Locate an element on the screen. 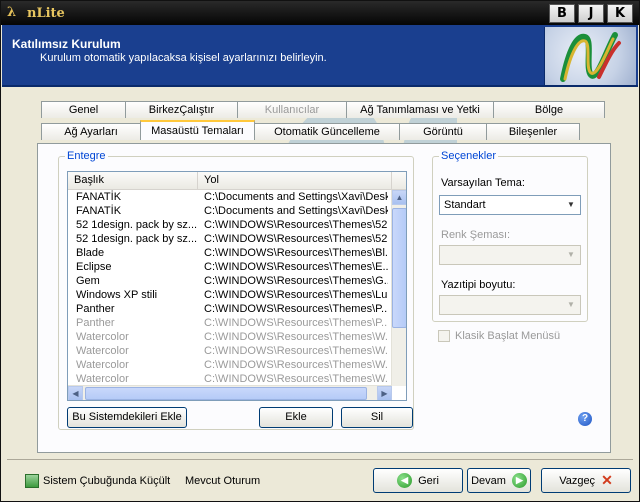 Image resolution: width=640 pixels, height=502 pixels. tab-components: Bileşenler is located at coordinates (533, 131).